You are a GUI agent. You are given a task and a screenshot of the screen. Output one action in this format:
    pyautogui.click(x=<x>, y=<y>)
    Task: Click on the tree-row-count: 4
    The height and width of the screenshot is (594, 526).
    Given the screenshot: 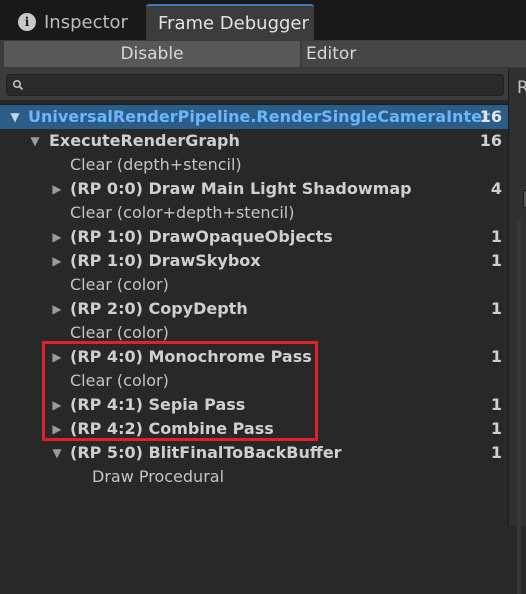 What is the action you would take?
    pyautogui.click(x=496, y=188)
    